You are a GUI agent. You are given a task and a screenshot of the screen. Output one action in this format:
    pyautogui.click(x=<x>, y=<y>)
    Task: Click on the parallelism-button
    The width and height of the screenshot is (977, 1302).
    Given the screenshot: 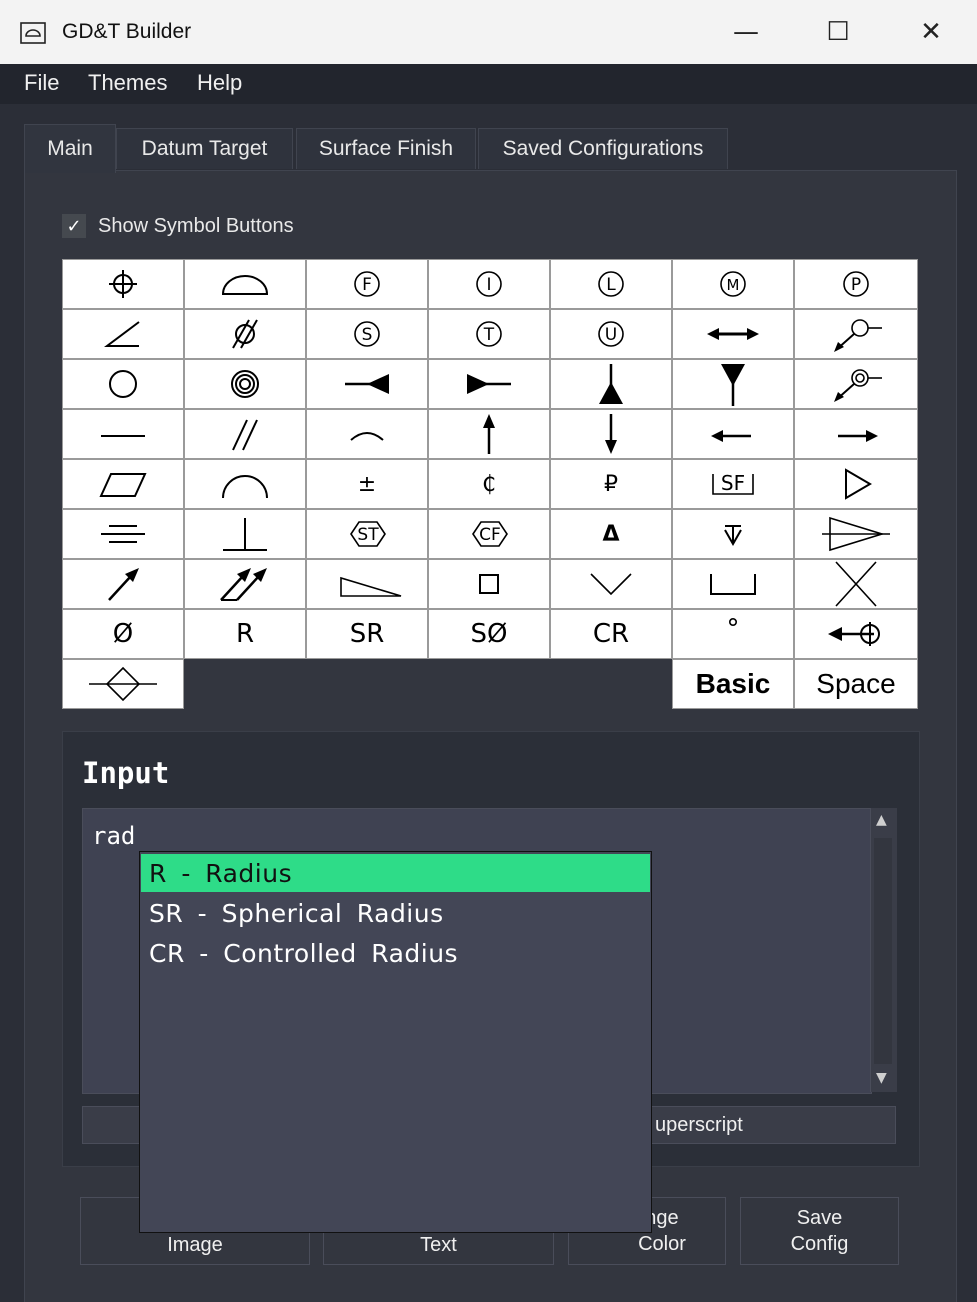 What is the action you would take?
    pyautogui.click(x=245, y=434)
    